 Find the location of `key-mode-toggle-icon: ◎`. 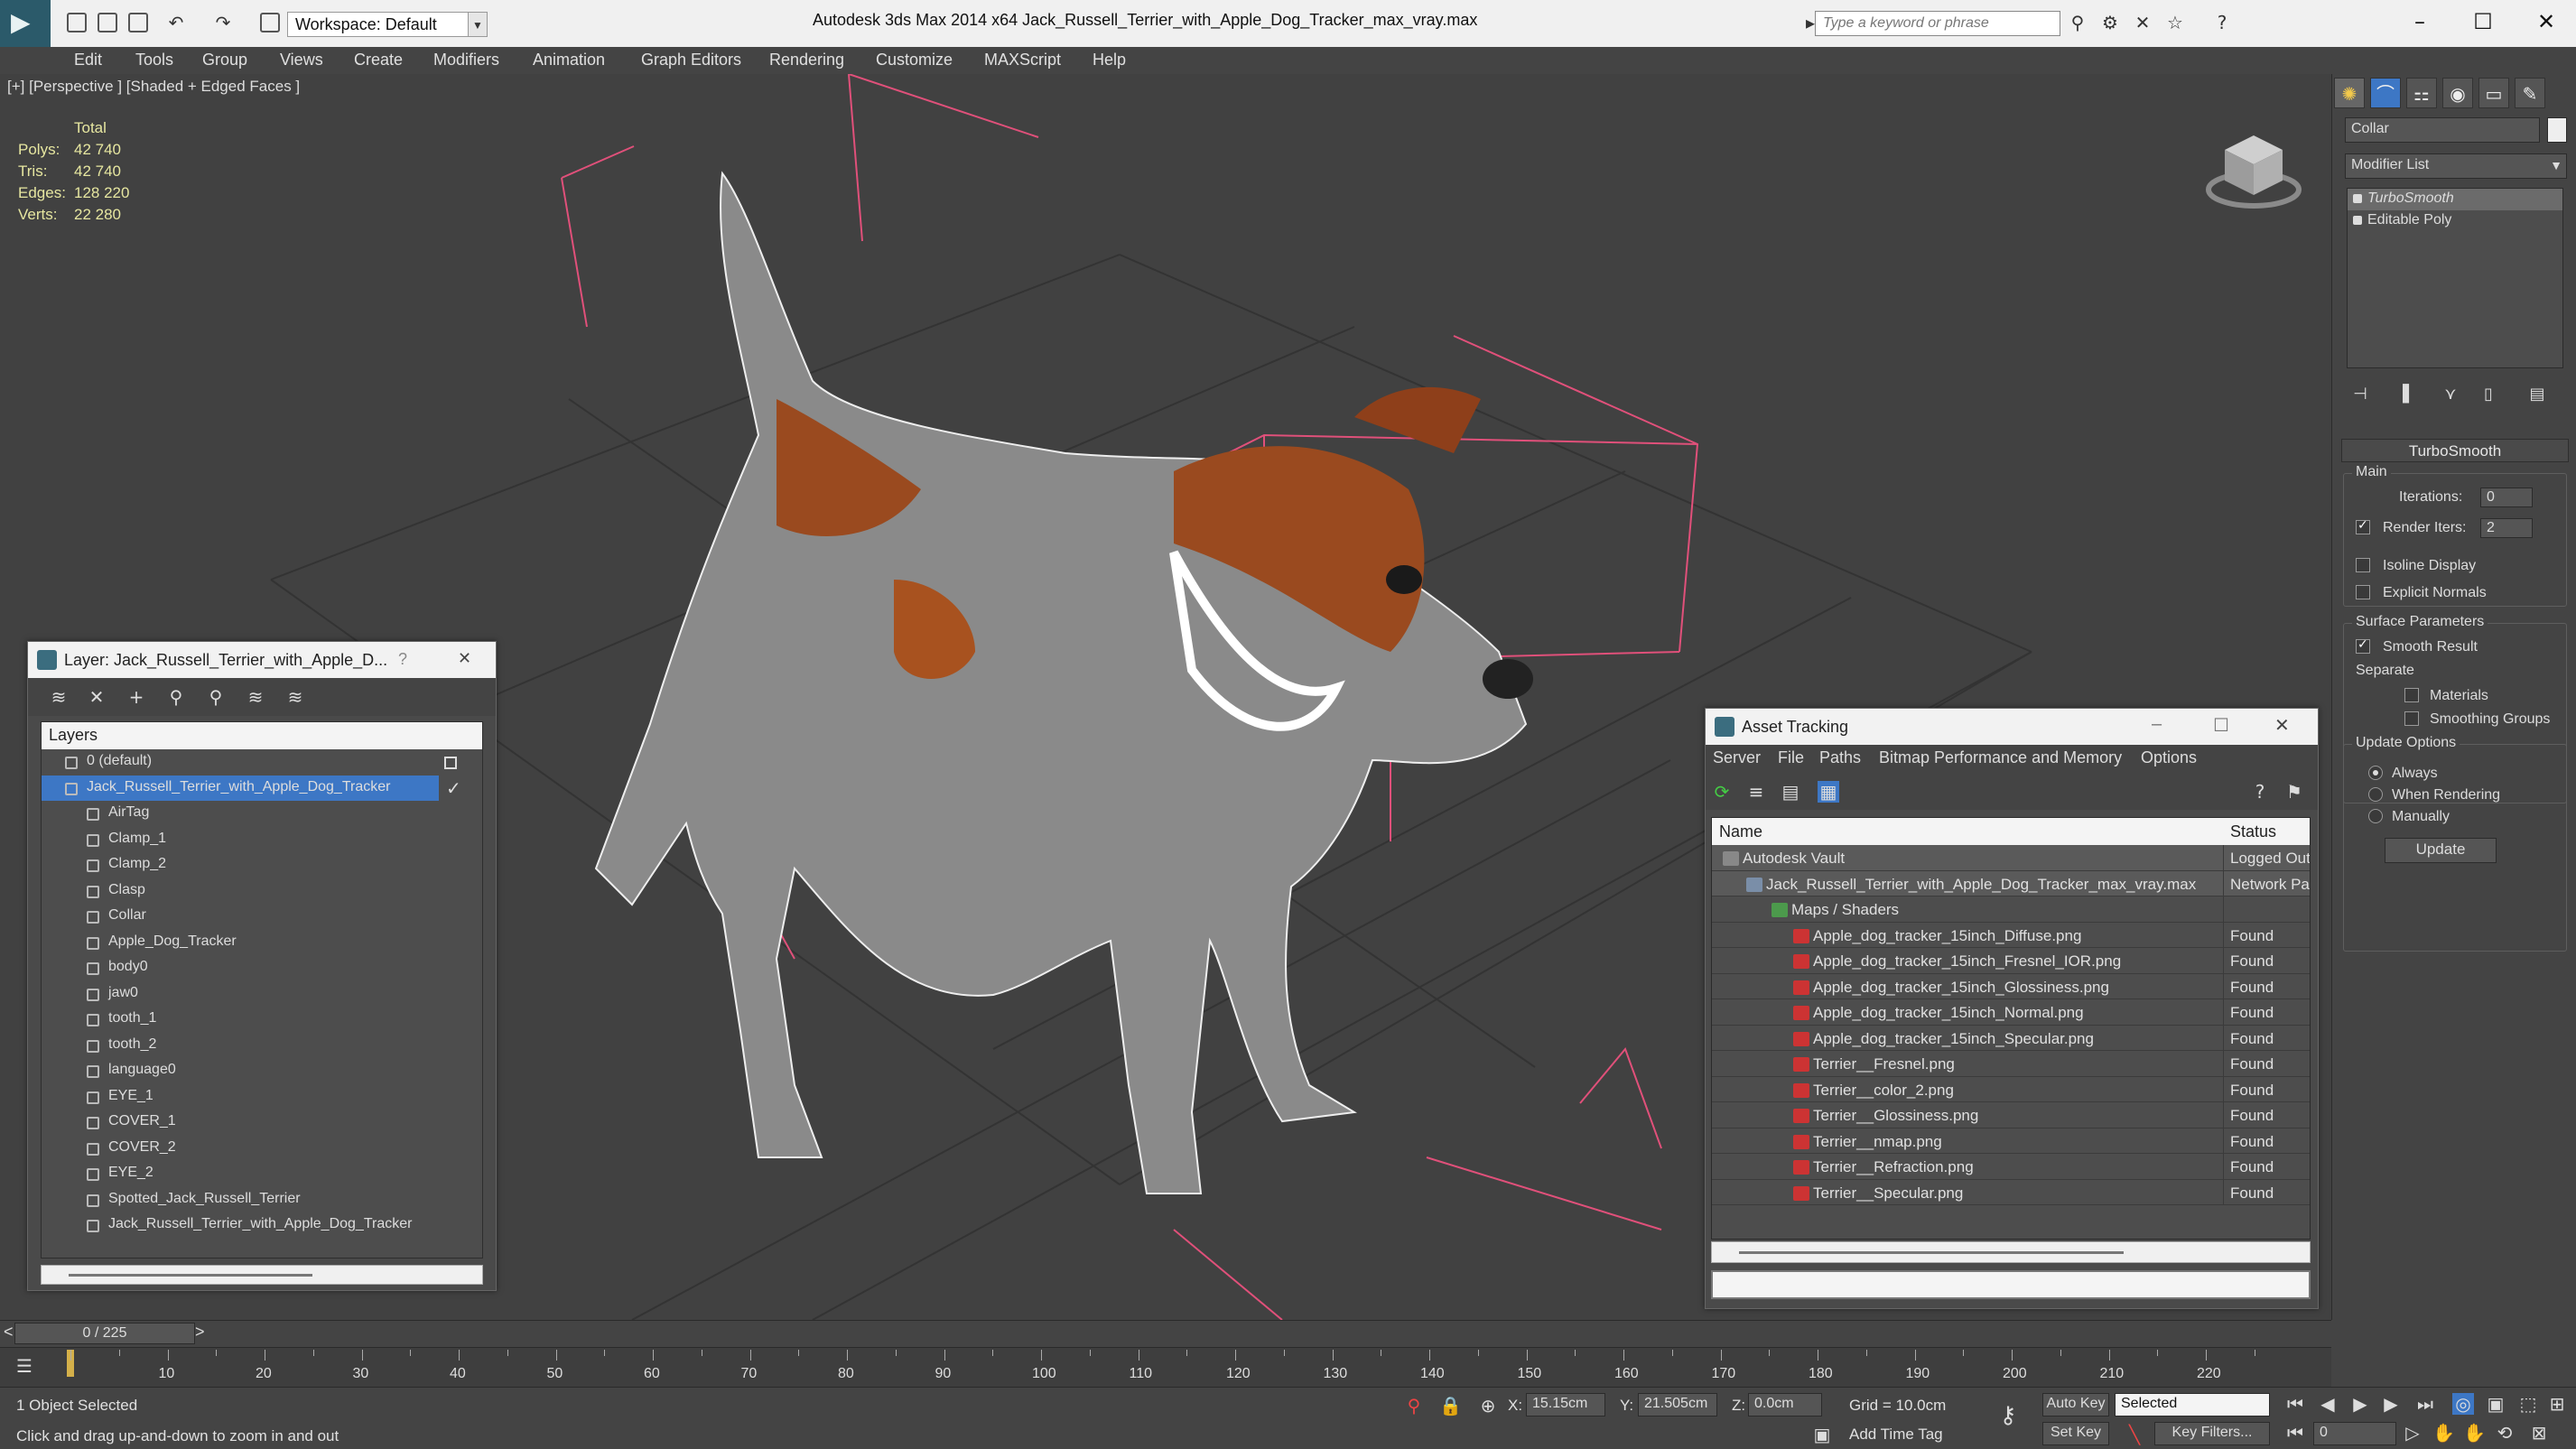

key-mode-toggle-icon: ◎ is located at coordinates (2463, 1404).